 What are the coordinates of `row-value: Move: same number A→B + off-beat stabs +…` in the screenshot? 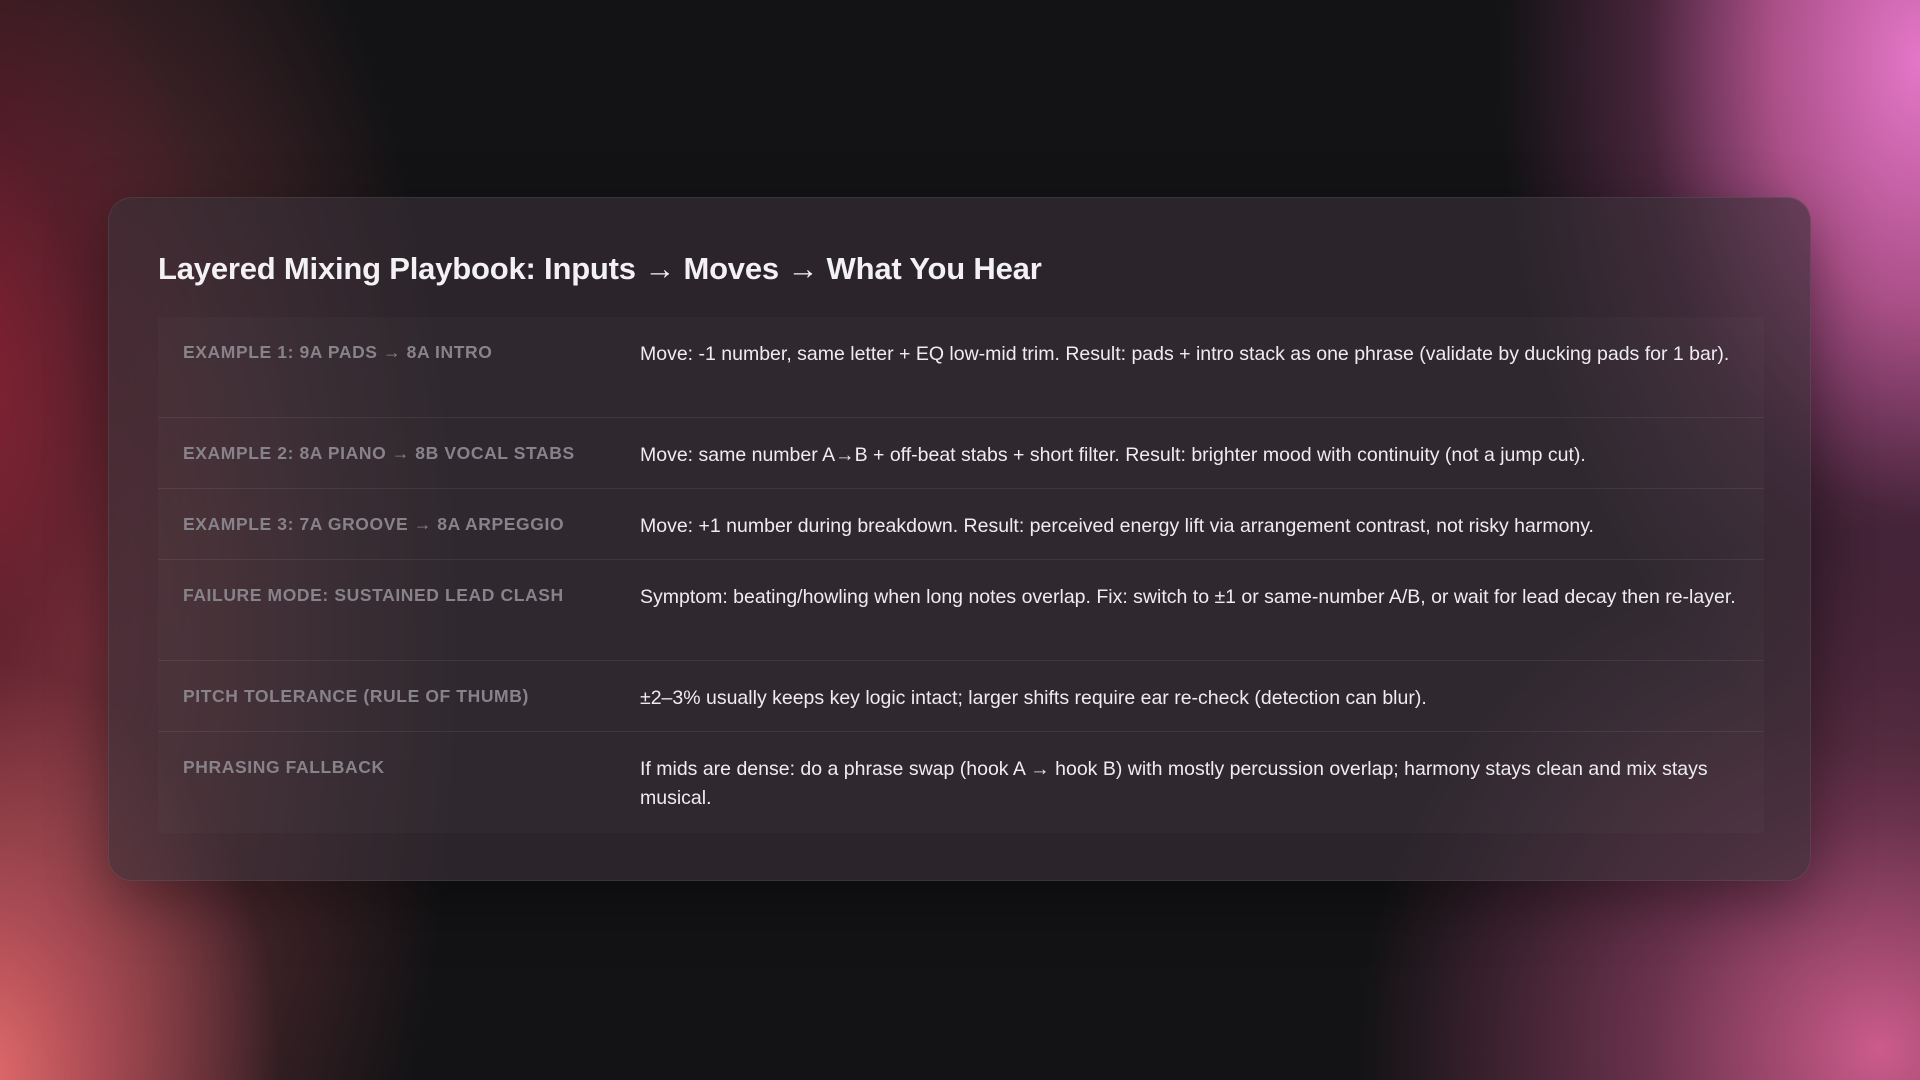 It's located at (1113, 455).